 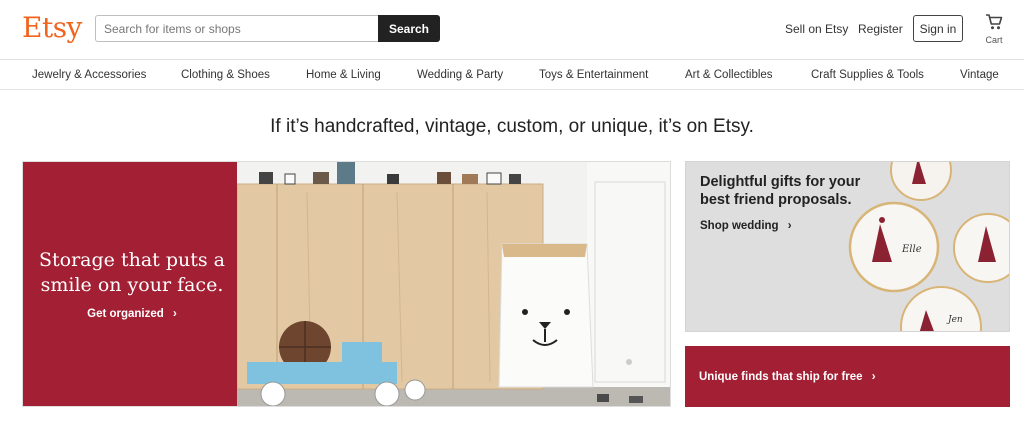 What do you see at coordinates (52, 27) in the screenshot?
I see `etsy-logo: Etsy` at bounding box center [52, 27].